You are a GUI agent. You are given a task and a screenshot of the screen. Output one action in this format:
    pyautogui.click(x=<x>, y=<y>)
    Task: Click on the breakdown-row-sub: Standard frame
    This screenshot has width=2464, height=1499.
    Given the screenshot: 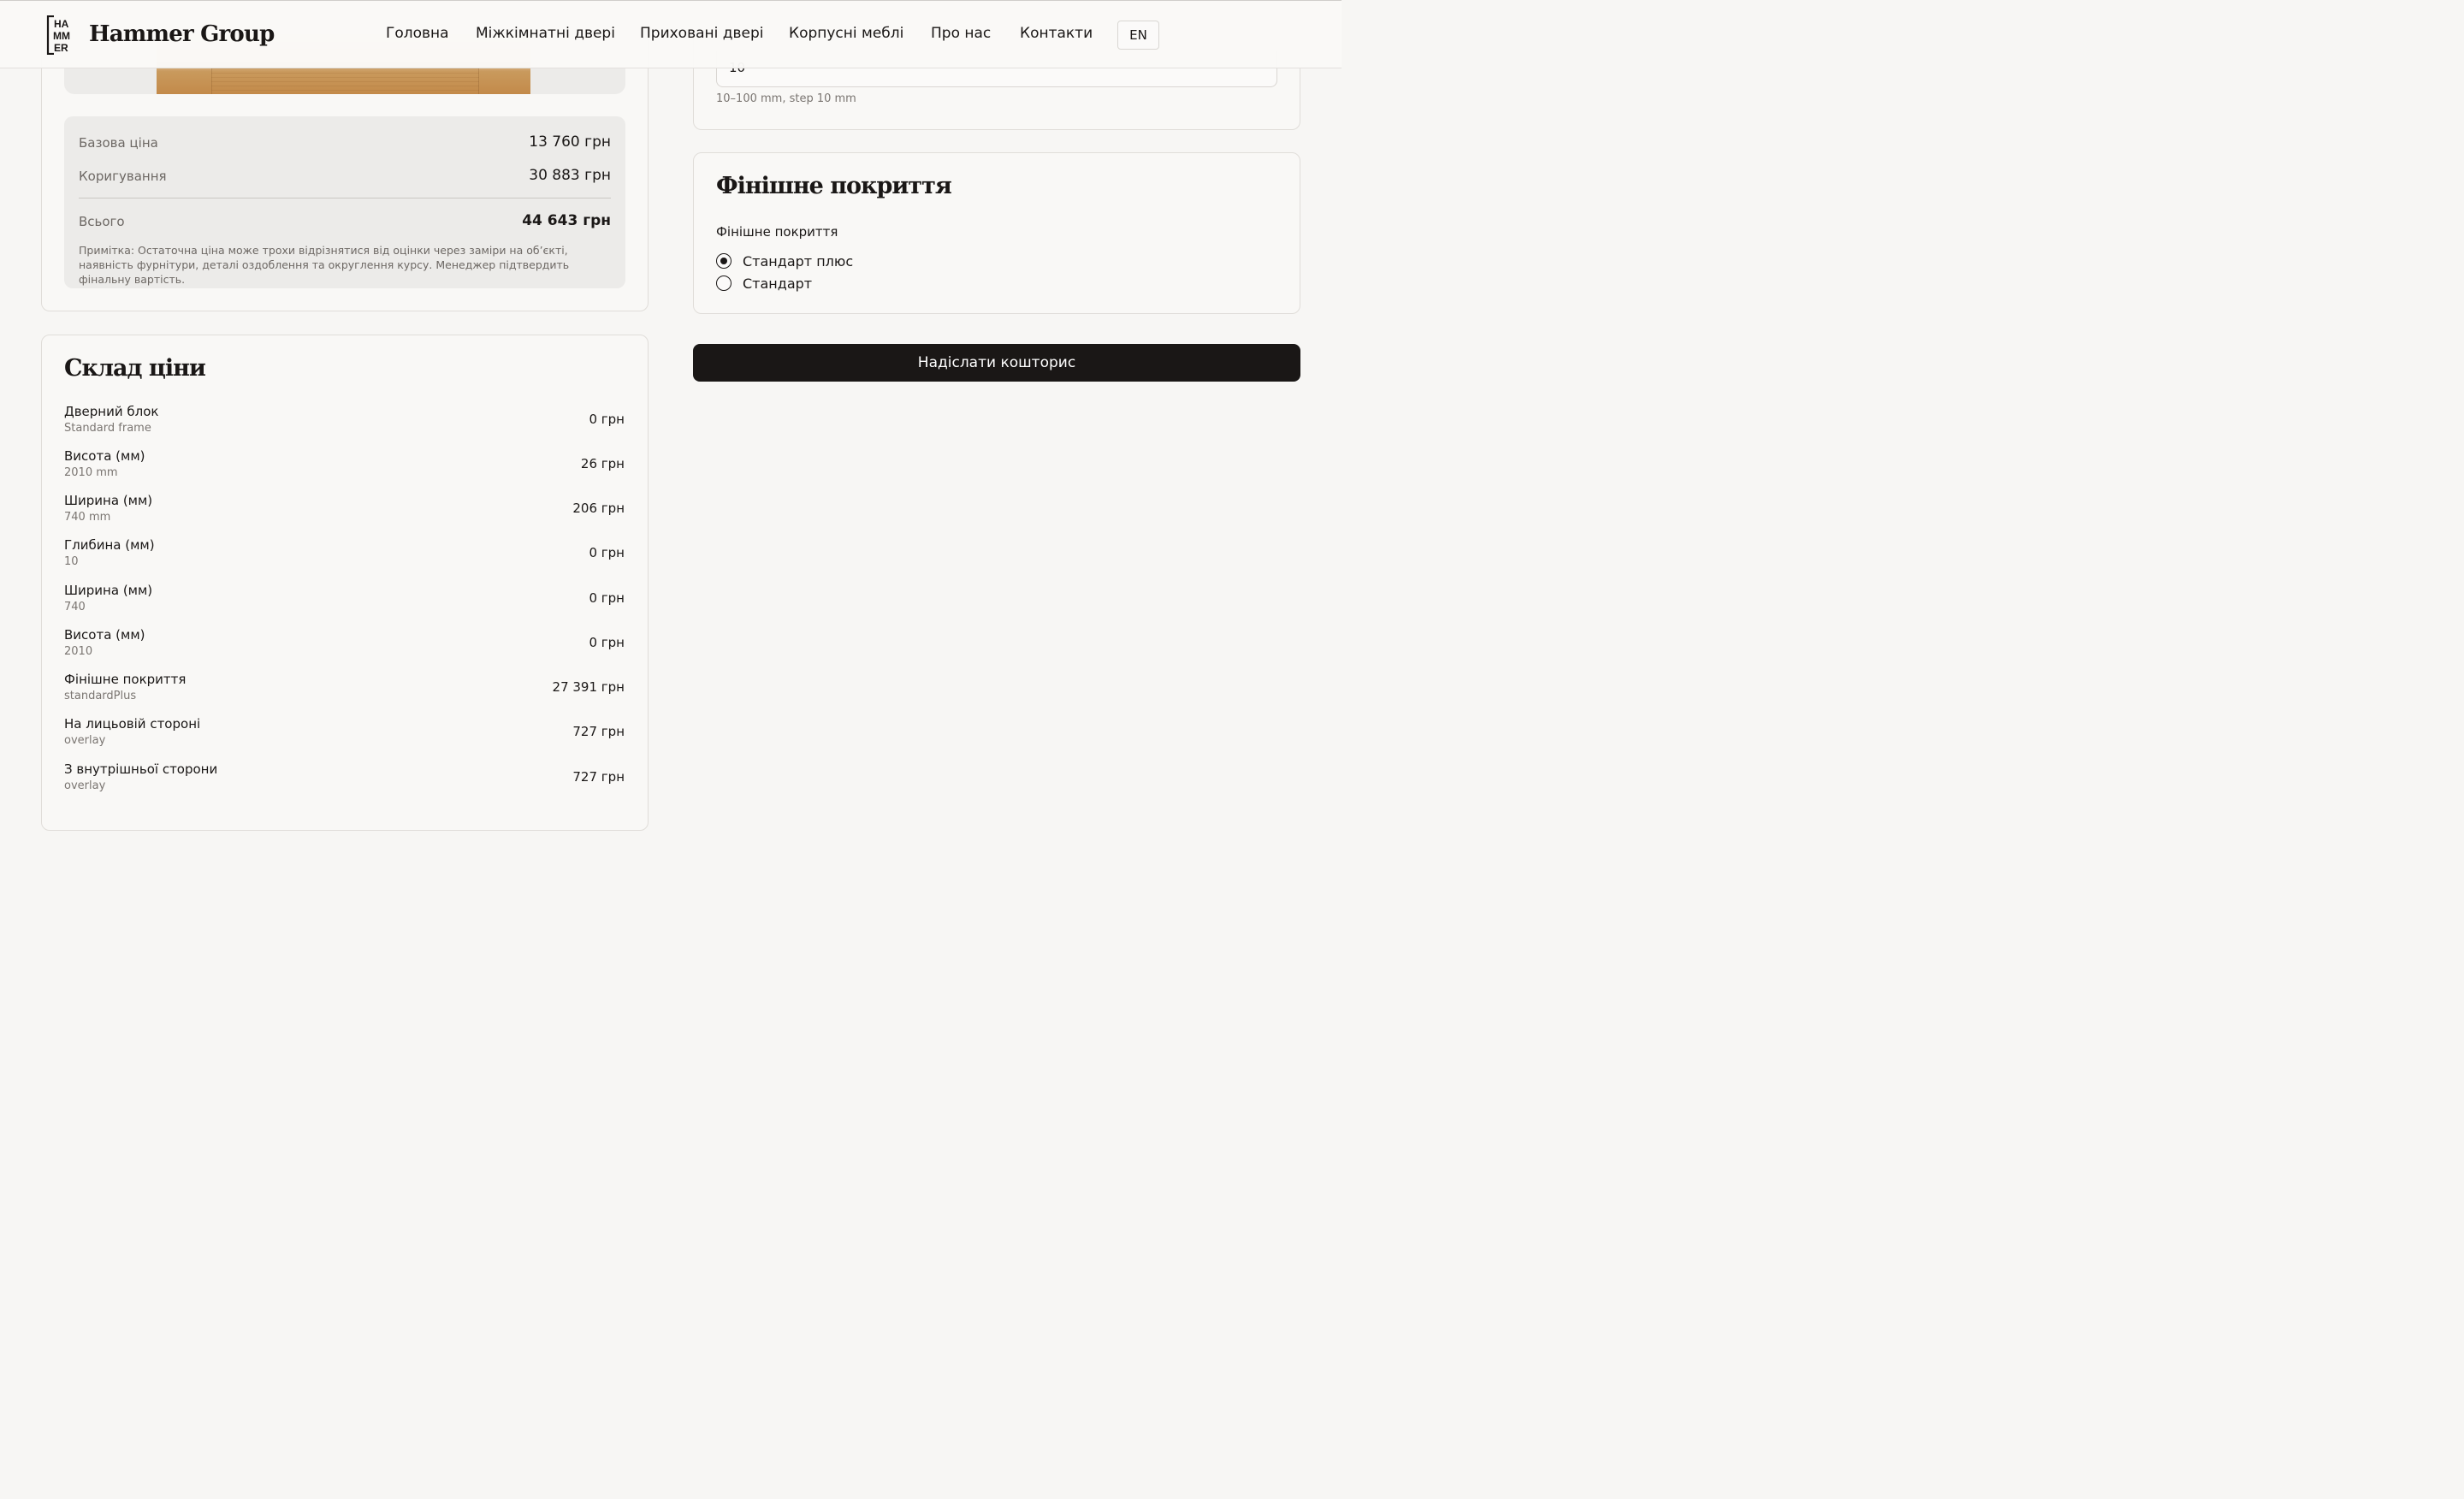 What is the action you would take?
    pyautogui.click(x=107, y=429)
    